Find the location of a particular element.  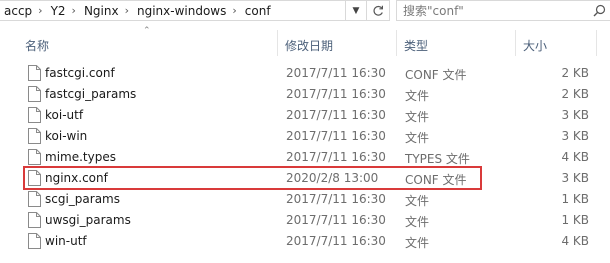

refresh-icon is located at coordinates (378, 10).